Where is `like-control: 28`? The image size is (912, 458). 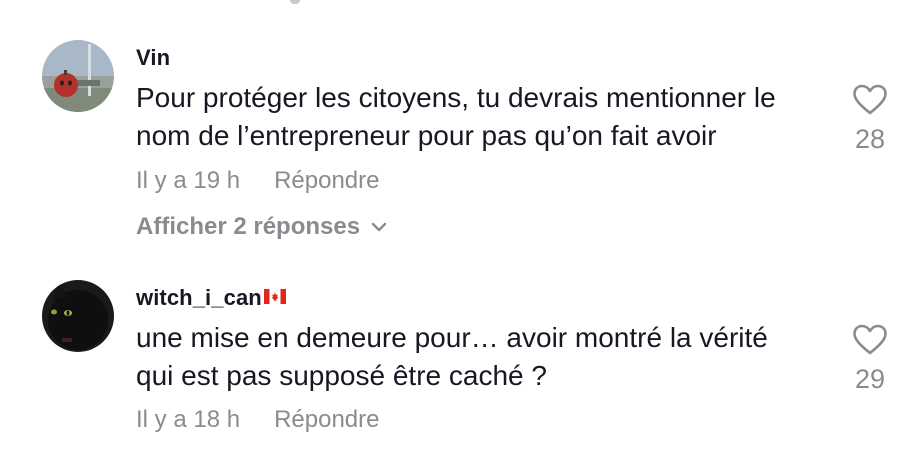 like-control: 28 is located at coordinates (870, 119).